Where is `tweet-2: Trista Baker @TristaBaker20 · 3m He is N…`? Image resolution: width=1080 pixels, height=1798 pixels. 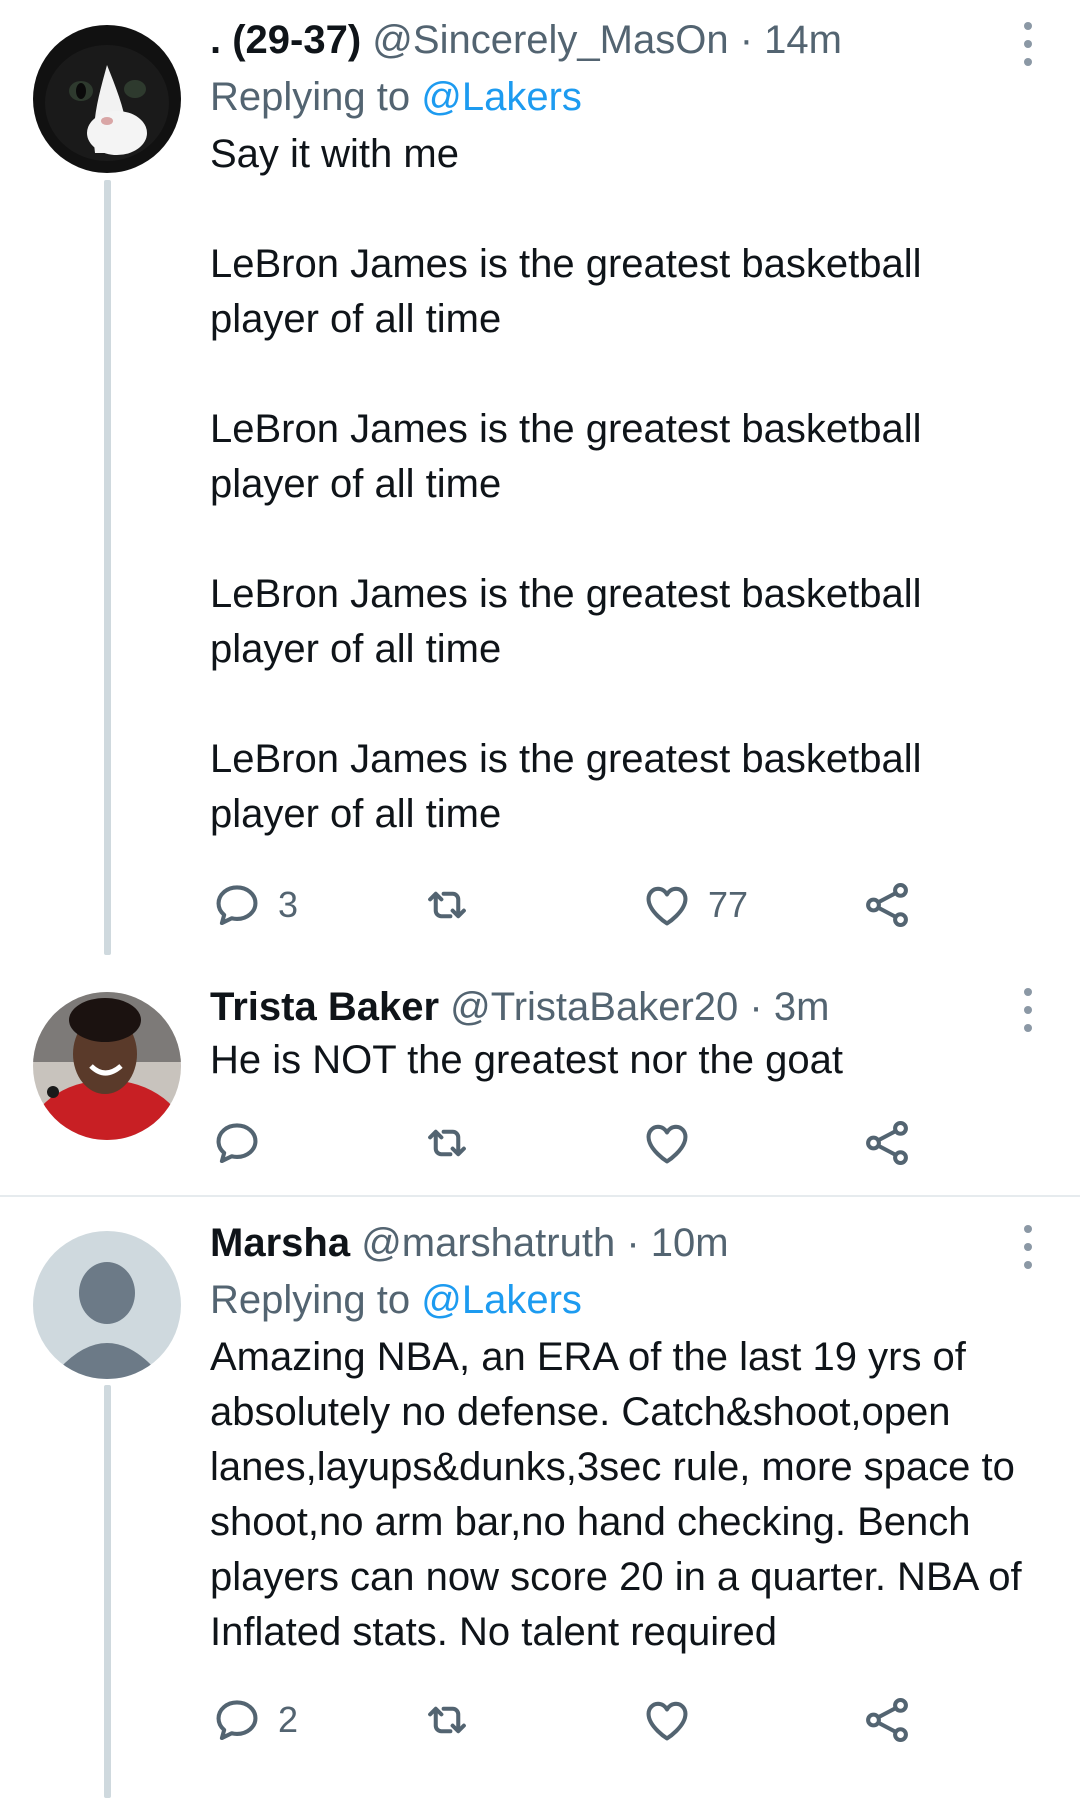
tweet-2: Trista Baker @TristaBaker20 · 3m He is N… is located at coordinates (540, 1075).